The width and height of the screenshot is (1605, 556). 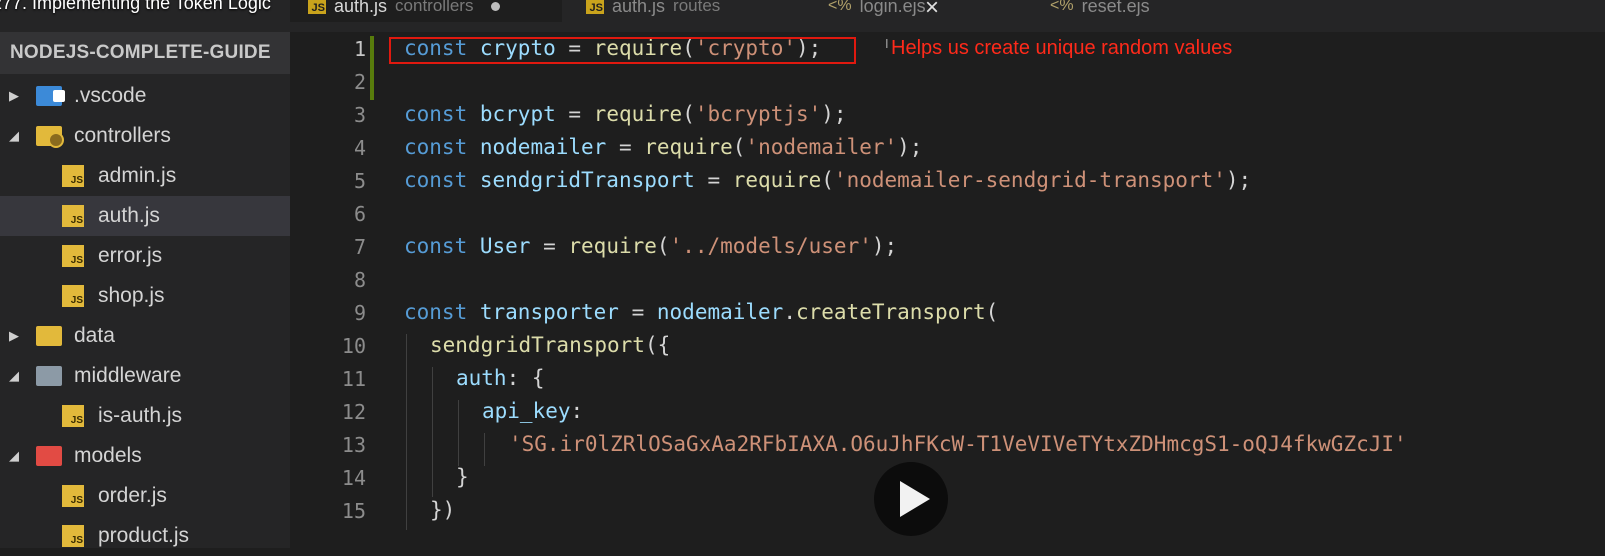 I want to click on tree-file-product: JS product.js, so click(x=145, y=536).